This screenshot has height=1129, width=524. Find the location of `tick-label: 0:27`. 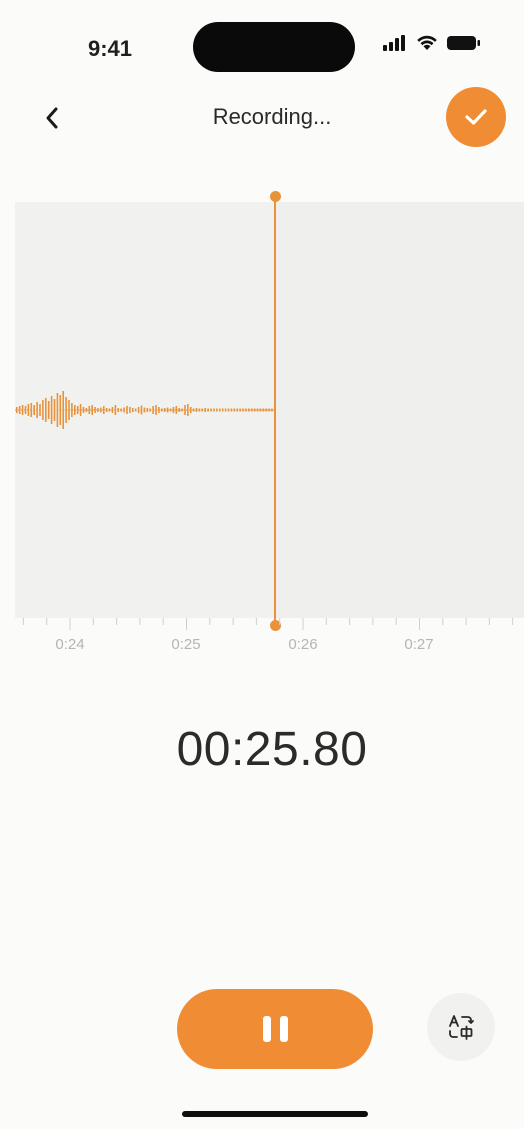

tick-label: 0:27 is located at coordinates (419, 644).